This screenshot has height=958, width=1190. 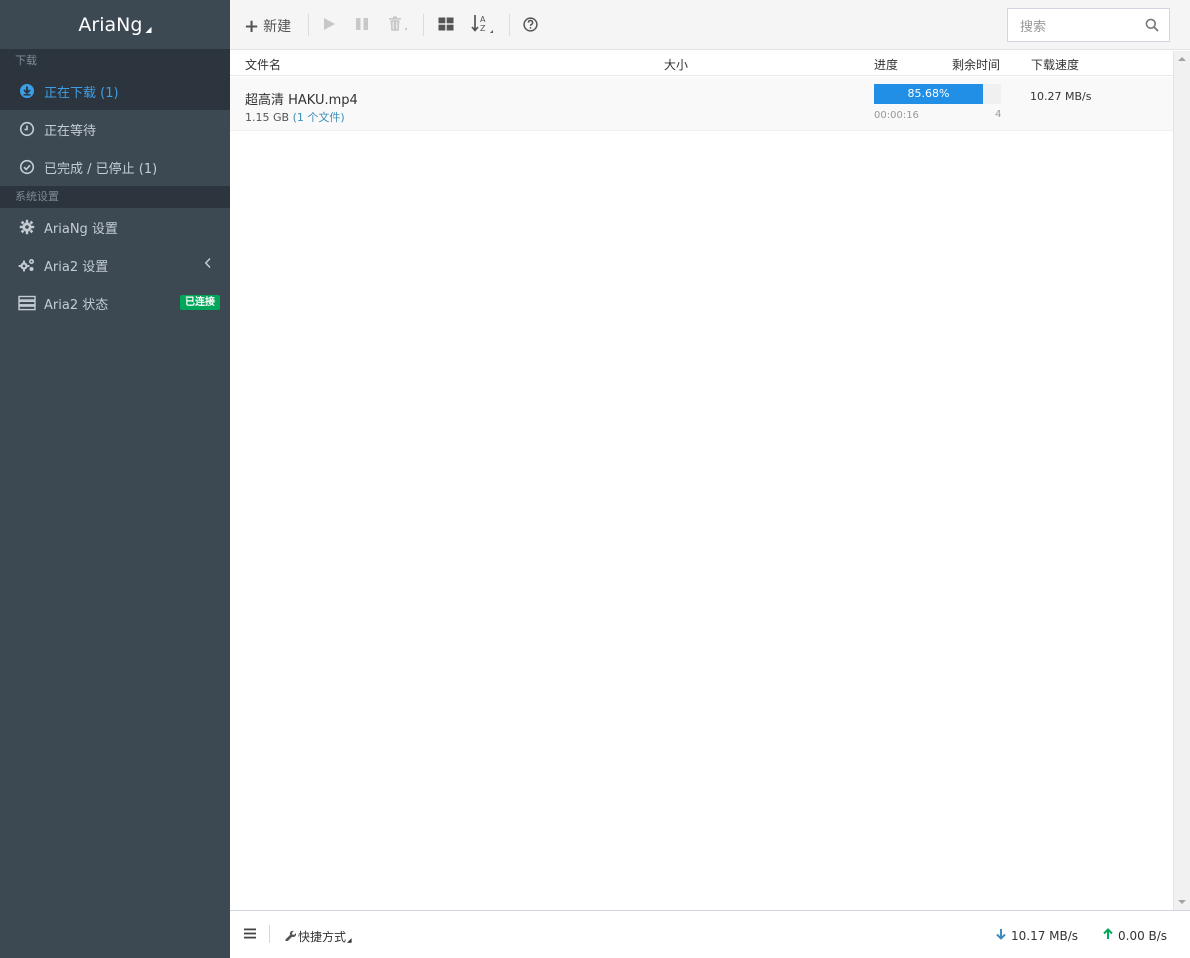 What do you see at coordinates (277, 27) in the screenshot?
I see `new-task-label: 新建` at bounding box center [277, 27].